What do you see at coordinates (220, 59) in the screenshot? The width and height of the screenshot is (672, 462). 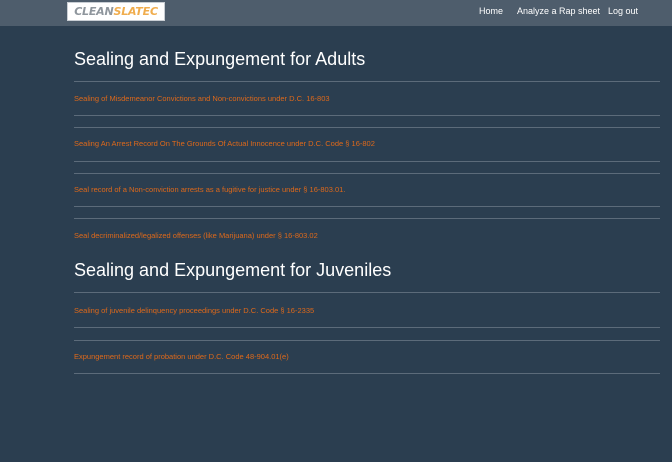 I see `adults-section-title: Sealing and Expungement for Adults` at bounding box center [220, 59].